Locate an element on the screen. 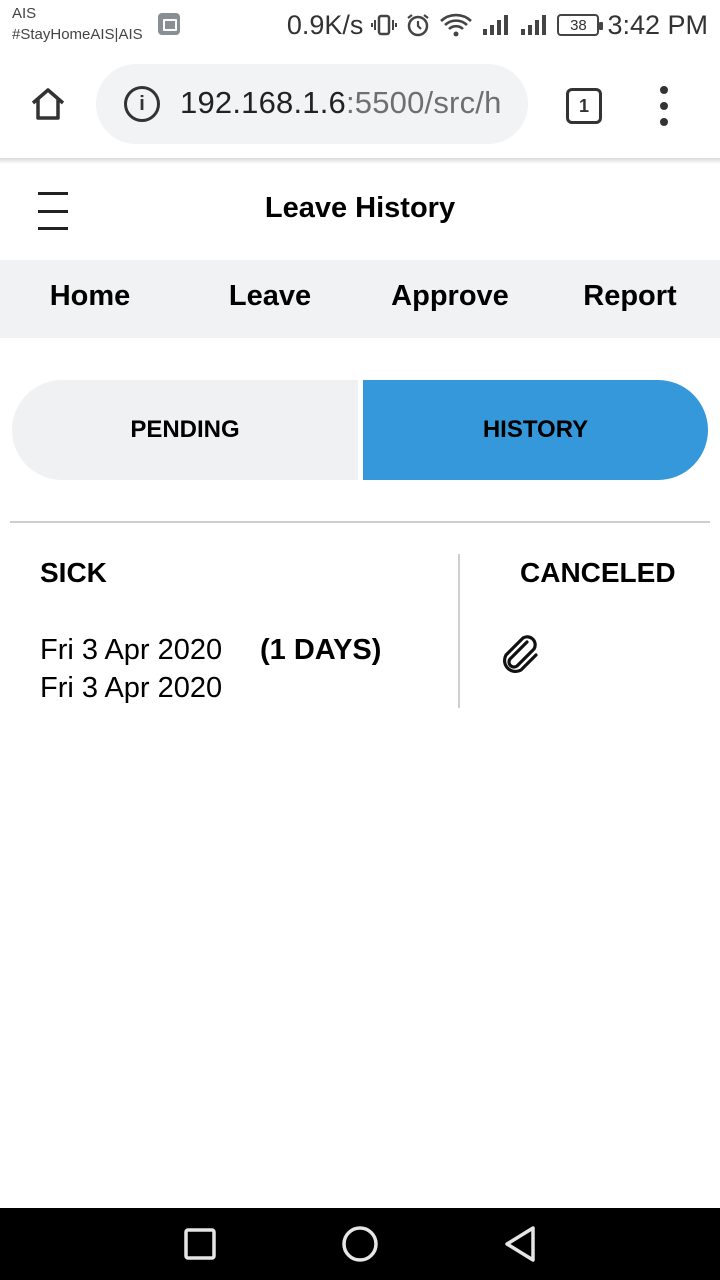 The image size is (720, 1280). gallery-icon is located at coordinates (169, 24).